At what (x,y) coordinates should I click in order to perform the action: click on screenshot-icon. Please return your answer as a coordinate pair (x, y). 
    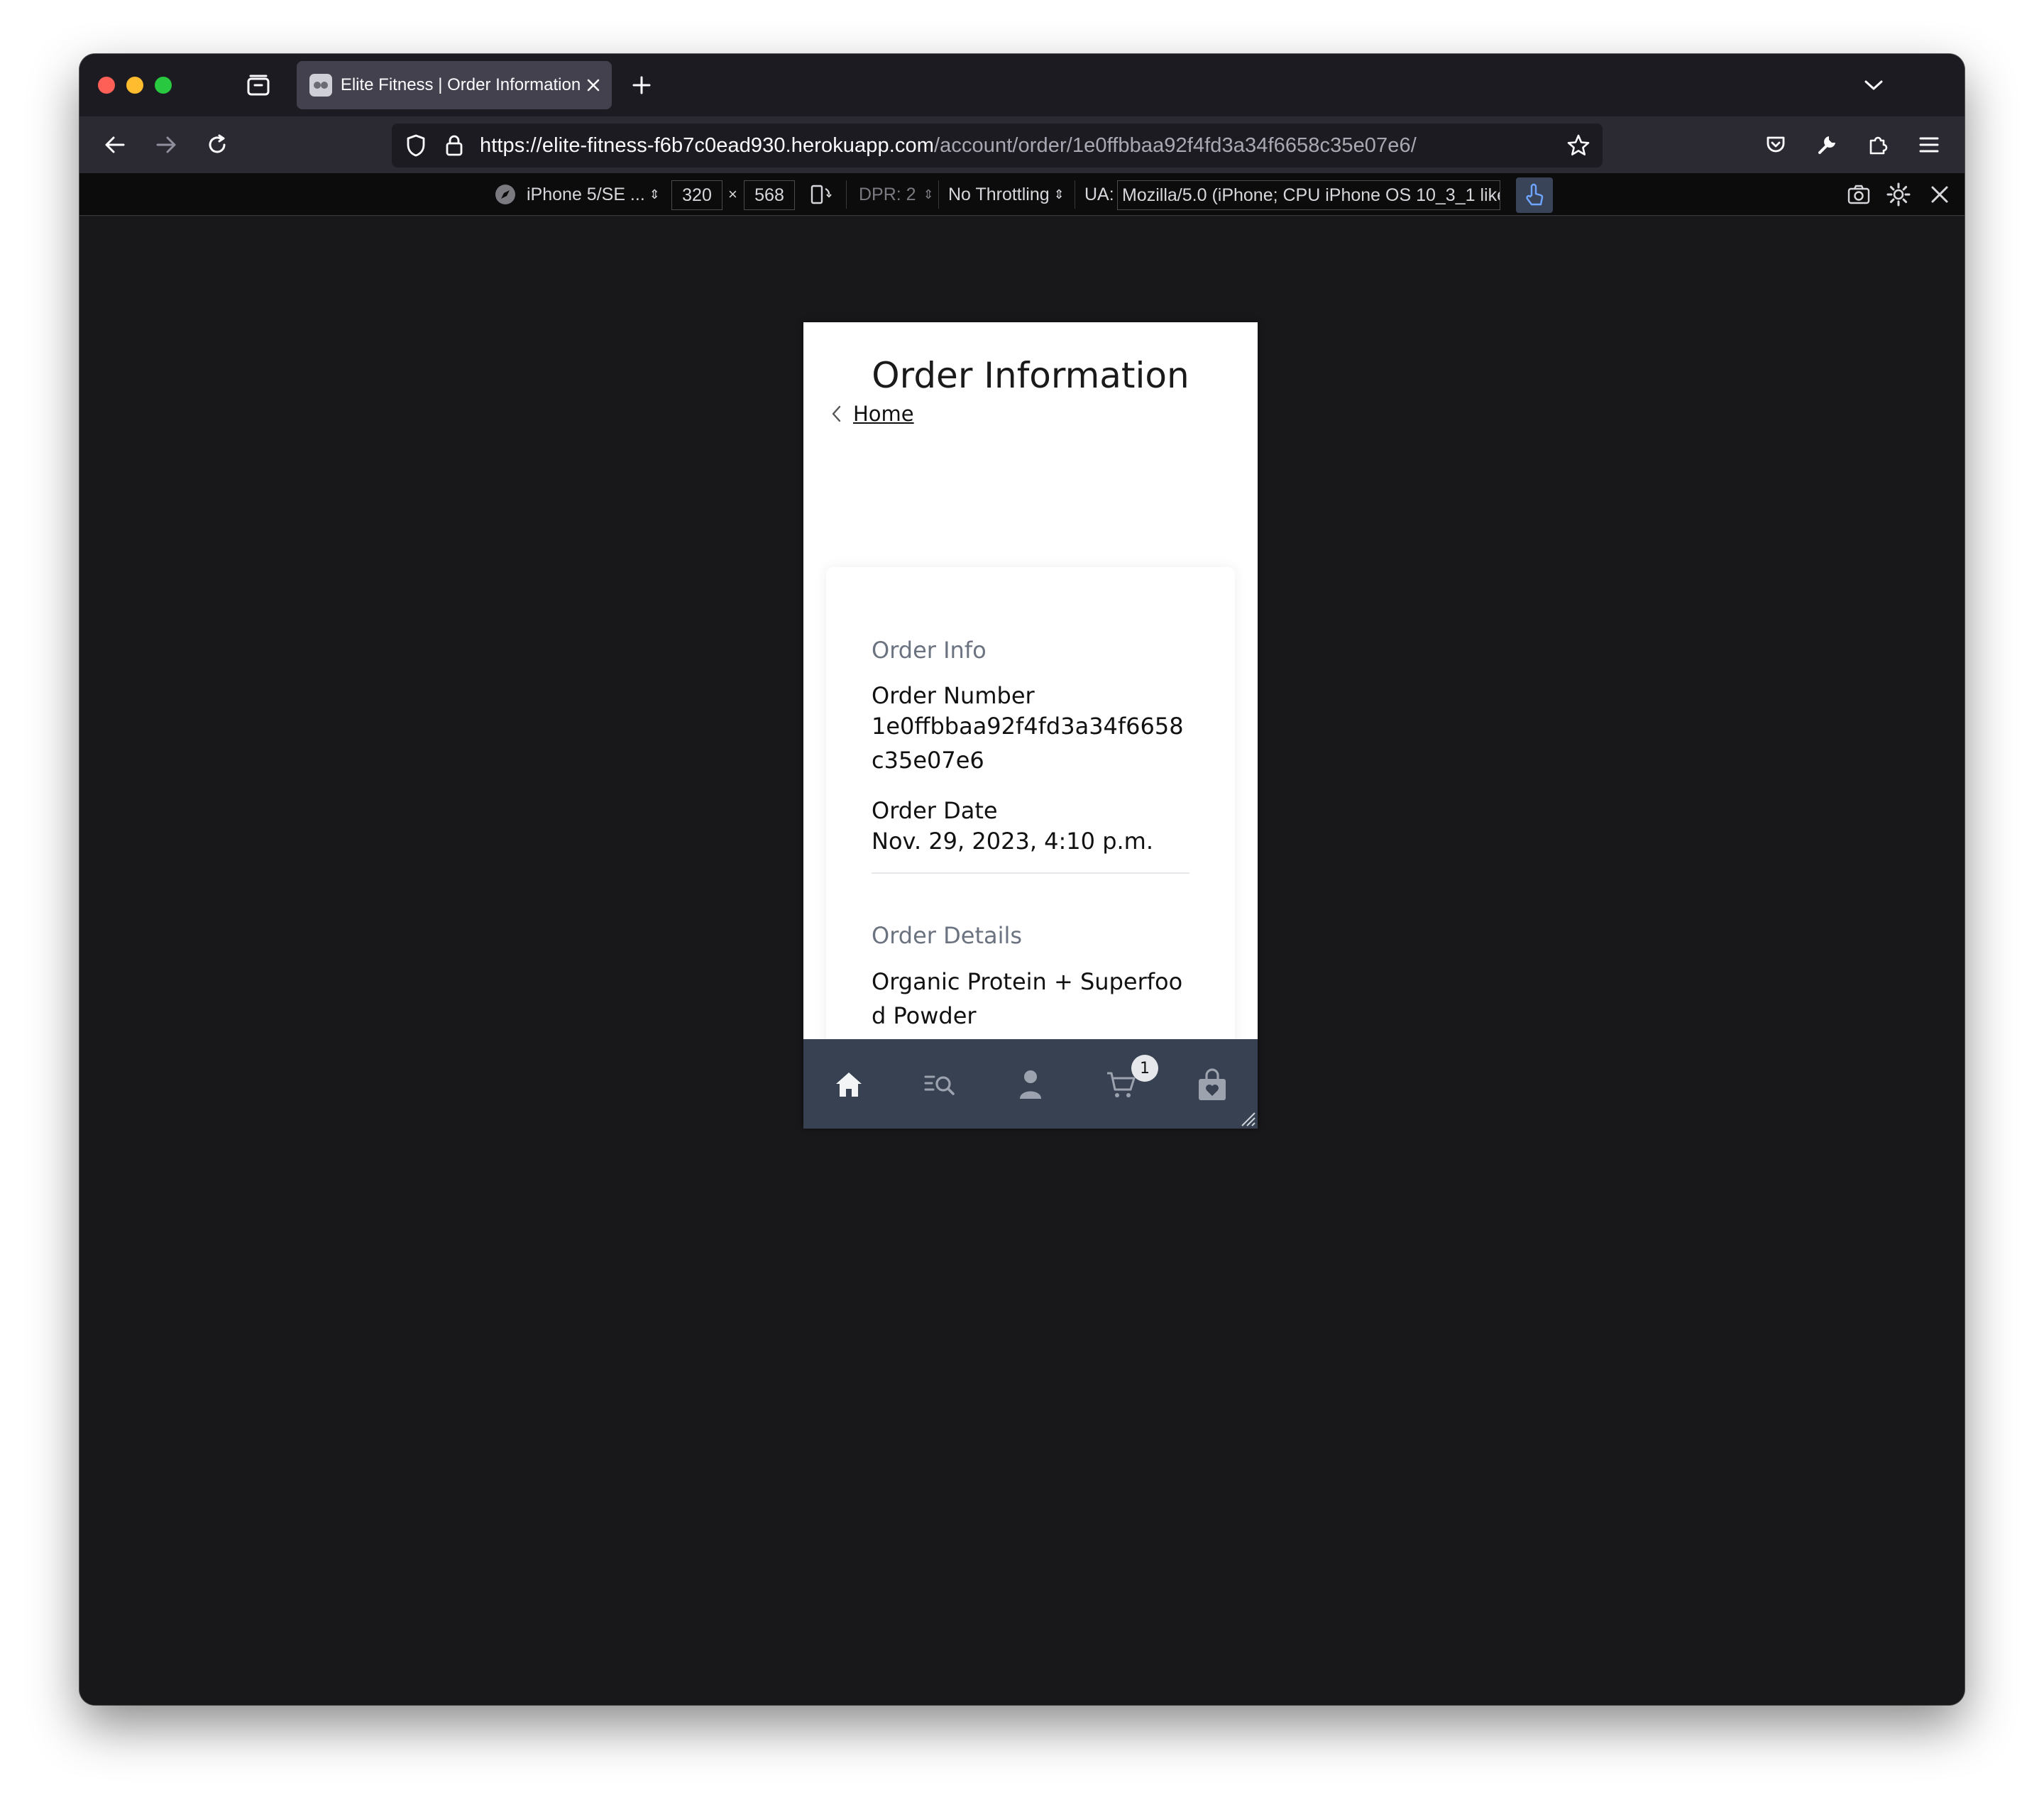
    Looking at the image, I should click on (1859, 194).